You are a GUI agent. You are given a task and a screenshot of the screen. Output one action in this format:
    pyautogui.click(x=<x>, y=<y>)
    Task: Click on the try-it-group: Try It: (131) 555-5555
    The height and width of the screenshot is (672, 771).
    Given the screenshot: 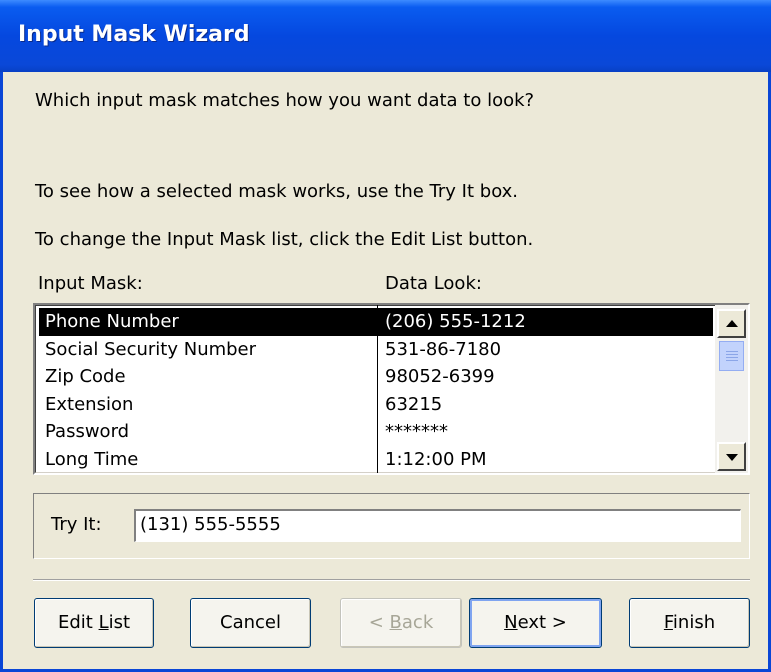 What is the action you would take?
    pyautogui.click(x=391, y=526)
    